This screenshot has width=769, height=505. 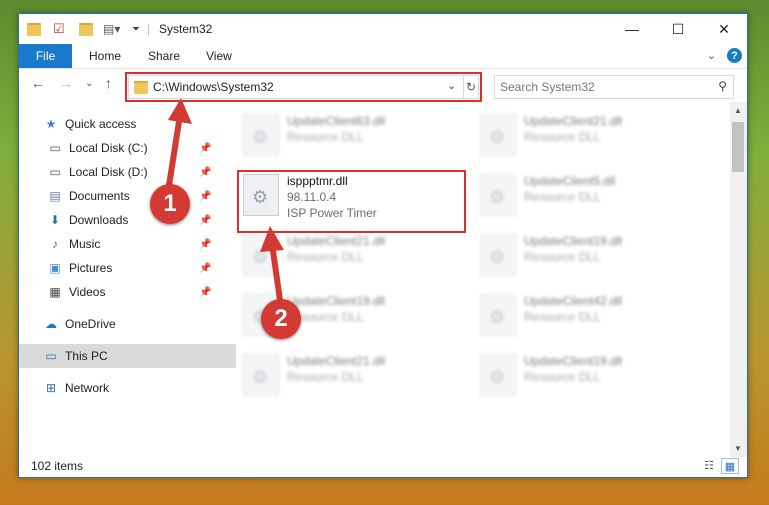 I want to click on pictures-icon: ▣, so click(x=55, y=268).